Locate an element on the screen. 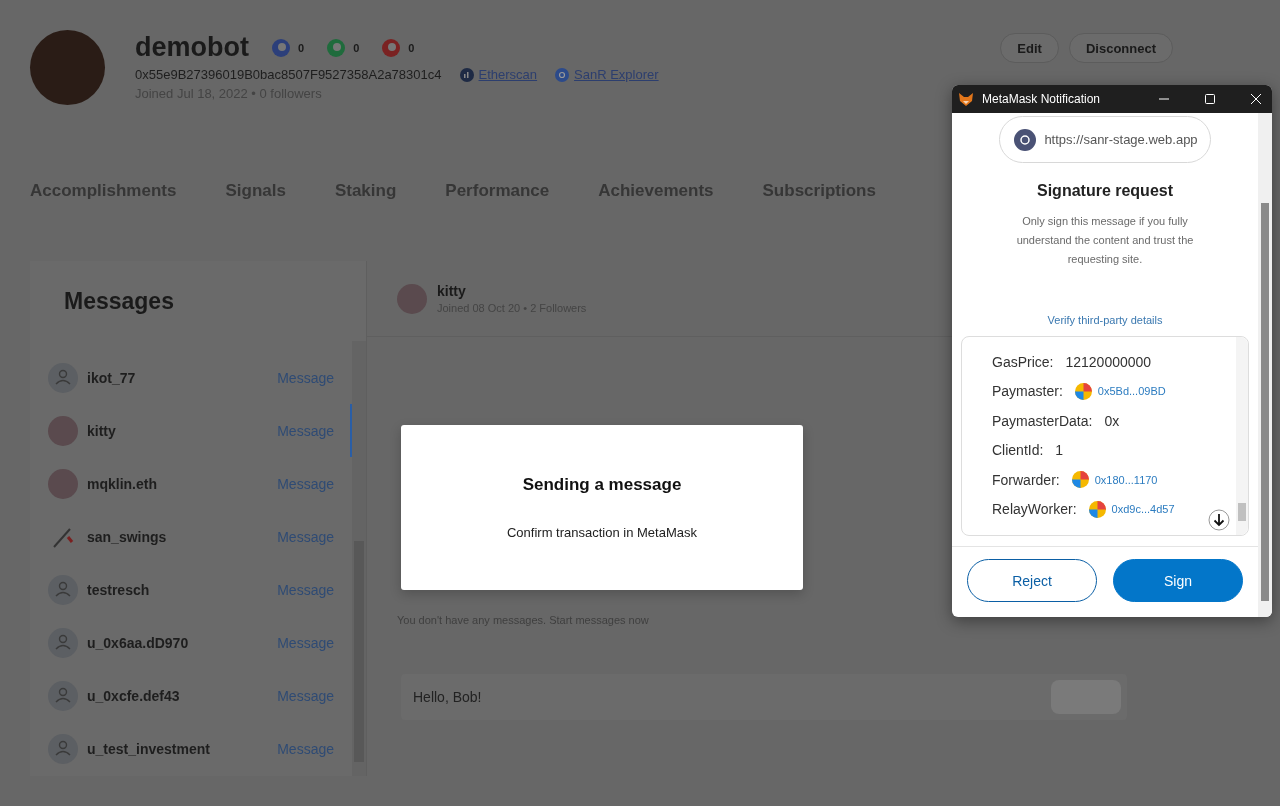 The height and width of the screenshot is (806, 1280). explorer-link: SanR Explorer is located at coordinates (616, 74).